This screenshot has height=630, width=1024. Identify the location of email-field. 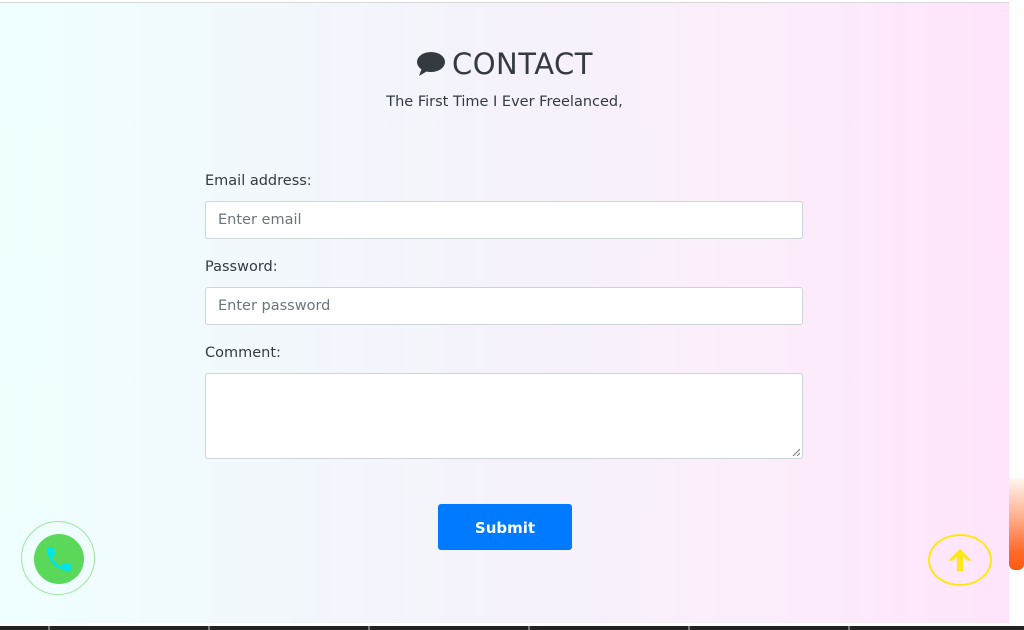
(504, 220).